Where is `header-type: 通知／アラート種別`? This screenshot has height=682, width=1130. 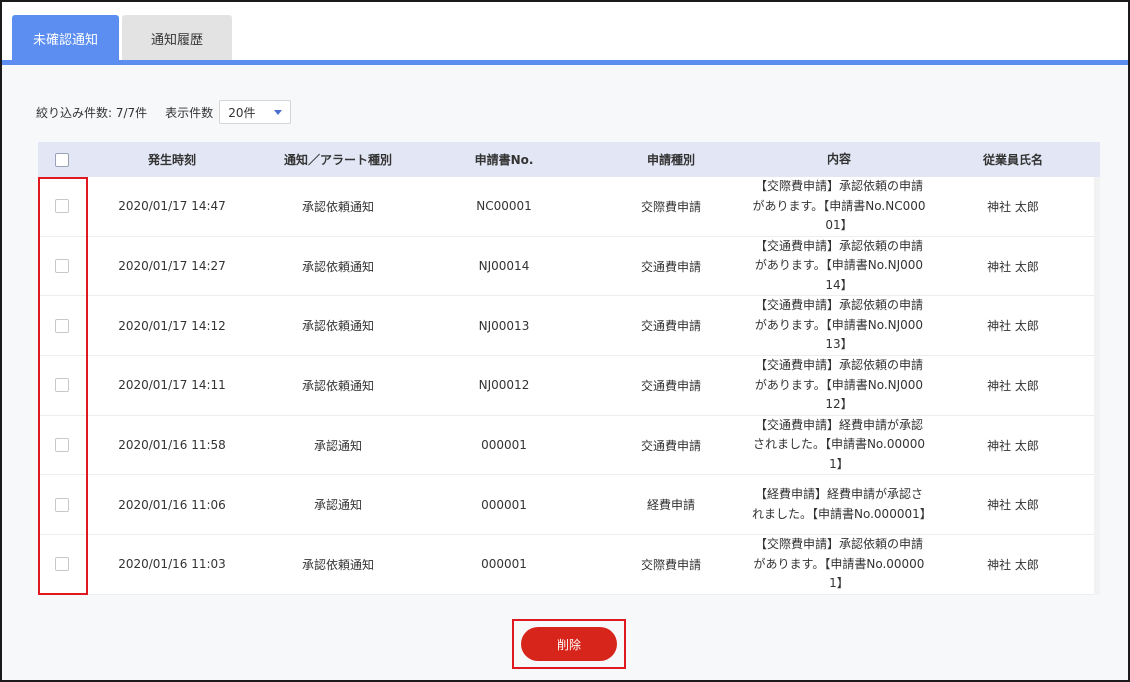 header-type: 通知／アラート種別 is located at coordinates (337, 160).